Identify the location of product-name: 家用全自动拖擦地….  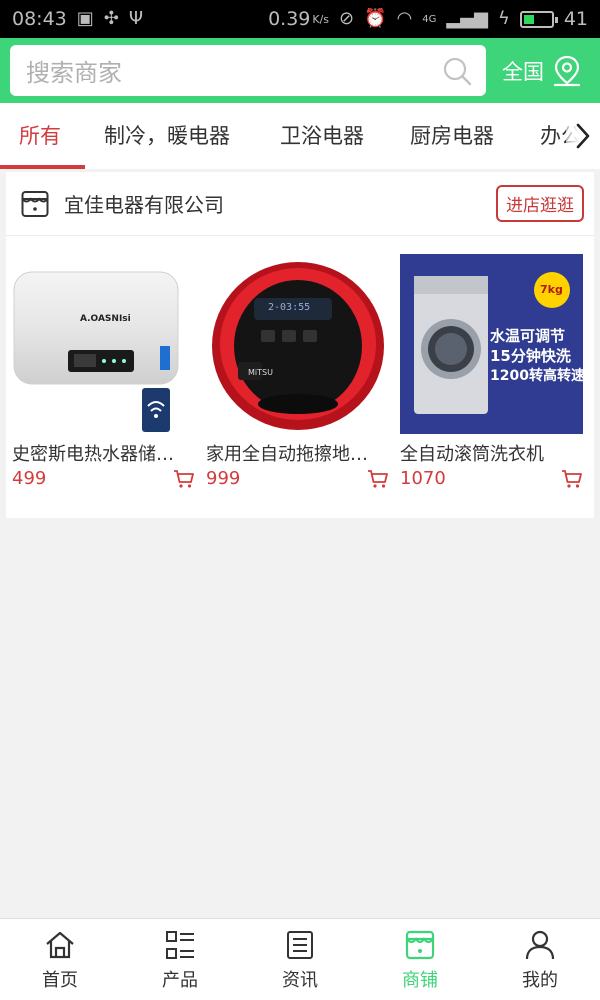
(287, 454).